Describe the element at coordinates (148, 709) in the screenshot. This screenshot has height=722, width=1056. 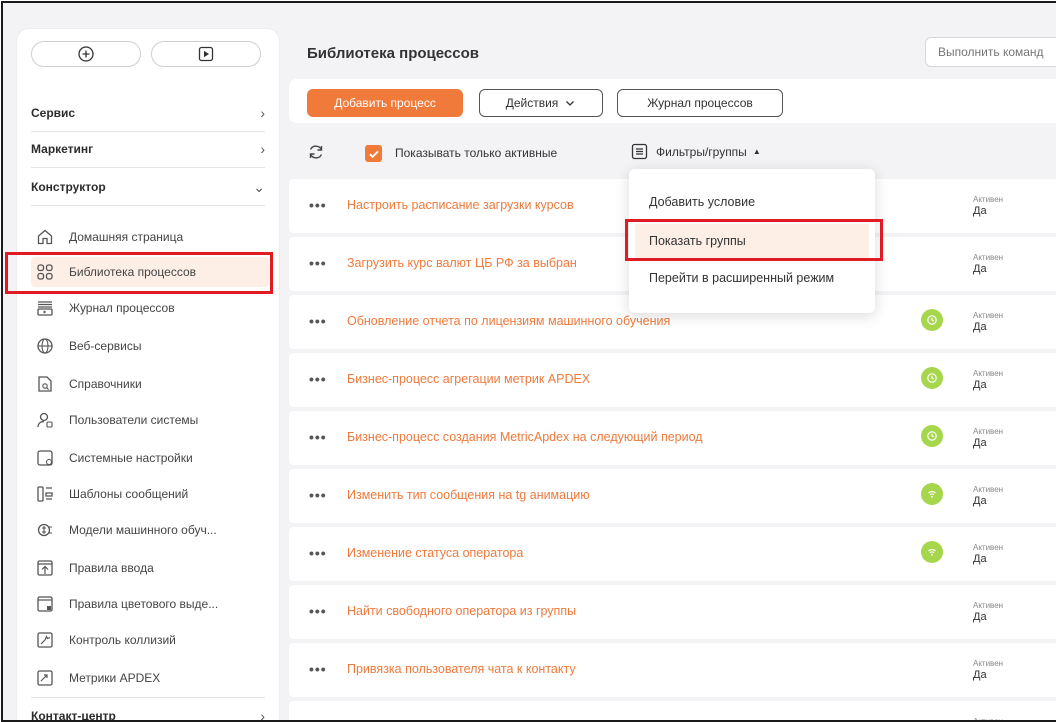
I see `sidebar-section-contact-center: Контакт-центр ›` at that location.